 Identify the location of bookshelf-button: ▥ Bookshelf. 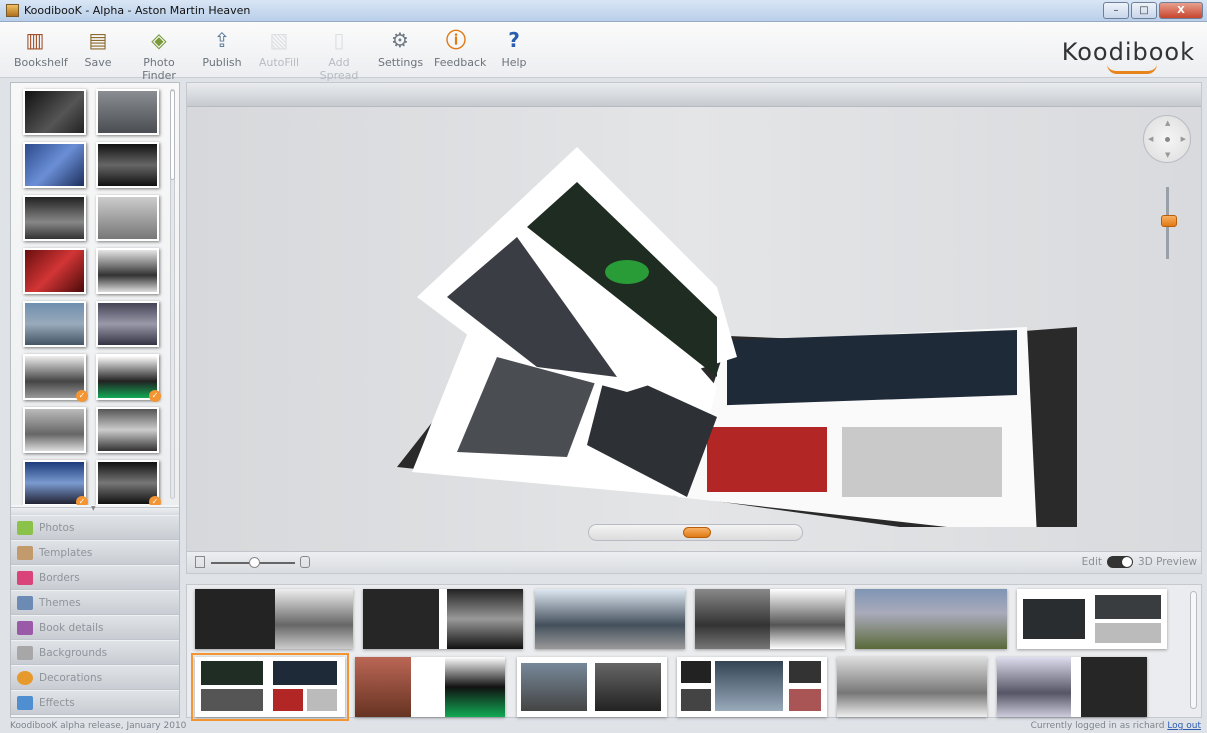
(41, 48).